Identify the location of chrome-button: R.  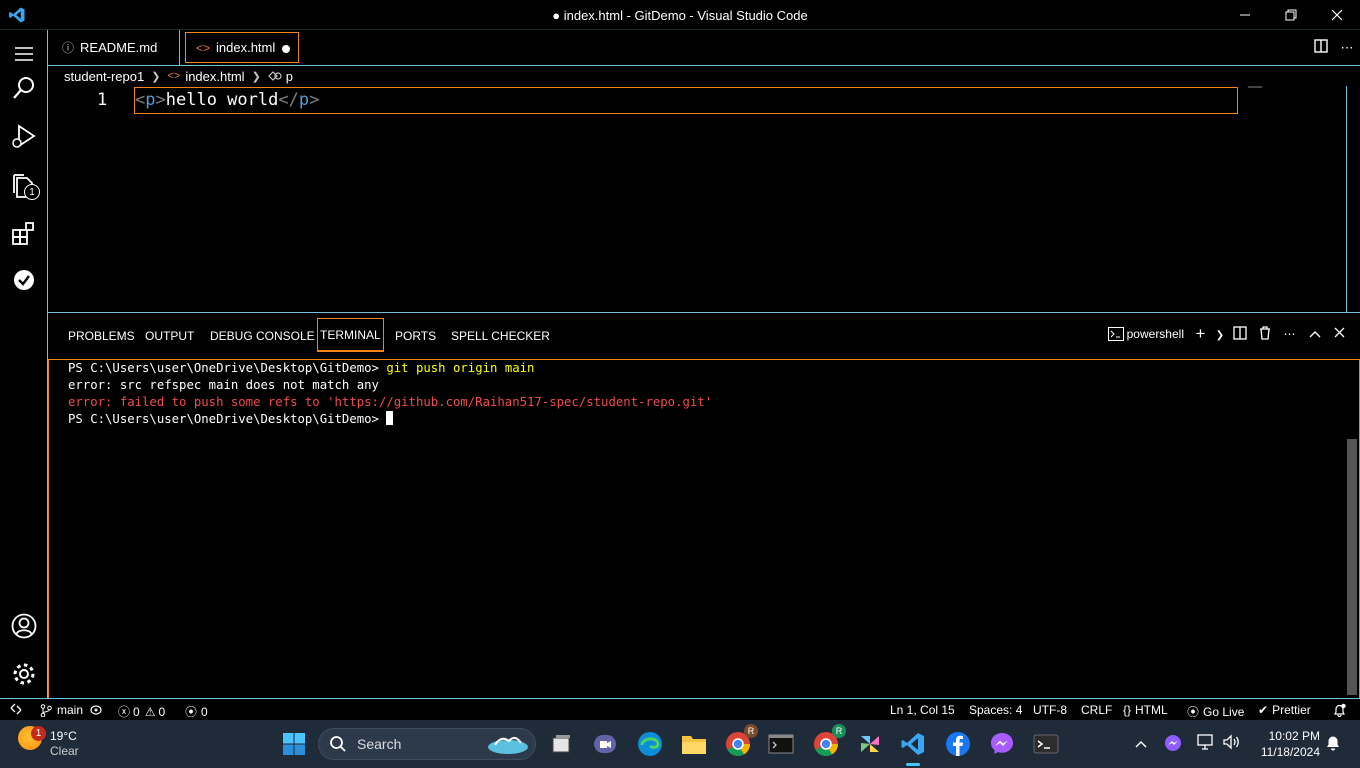
(741, 741).